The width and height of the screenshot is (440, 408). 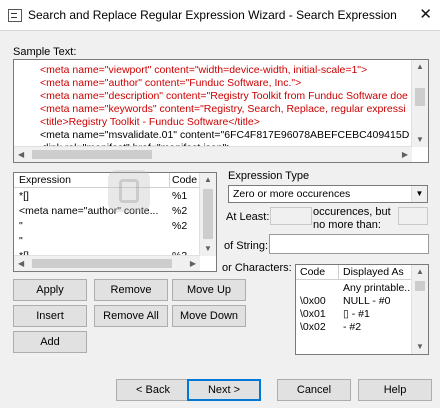 I want to click on watermark-logo, so click(x=129, y=191).